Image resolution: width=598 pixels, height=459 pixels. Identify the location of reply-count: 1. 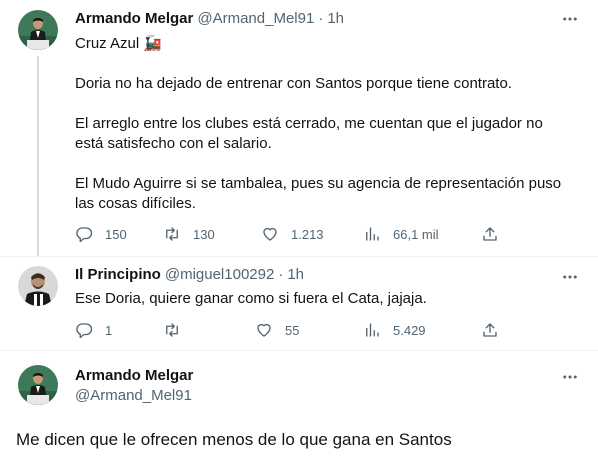
(109, 330).